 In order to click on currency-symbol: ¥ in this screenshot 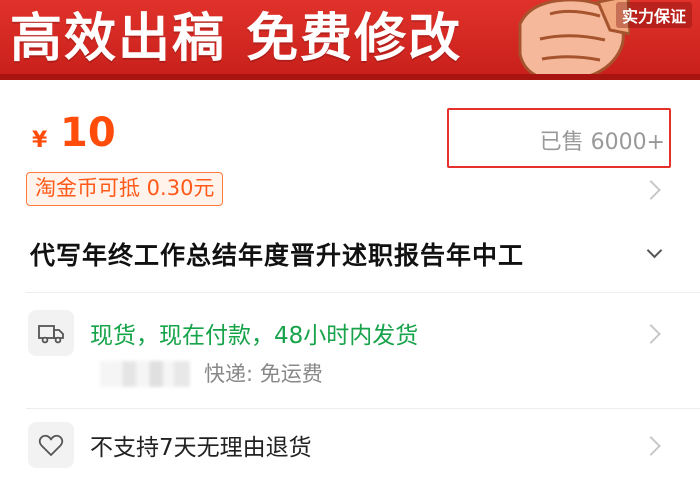, I will do `click(40, 140)`.